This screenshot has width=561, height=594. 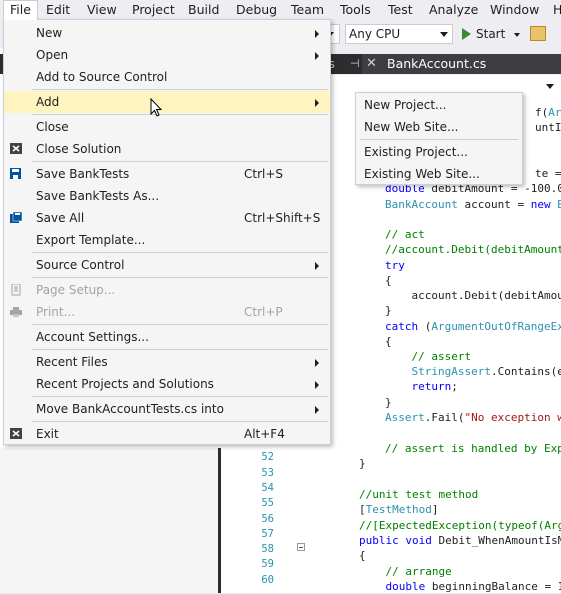 What do you see at coordinates (436, 64) in the screenshot?
I see `tab-label: BankAccount.cs` at bounding box center [436, 64].